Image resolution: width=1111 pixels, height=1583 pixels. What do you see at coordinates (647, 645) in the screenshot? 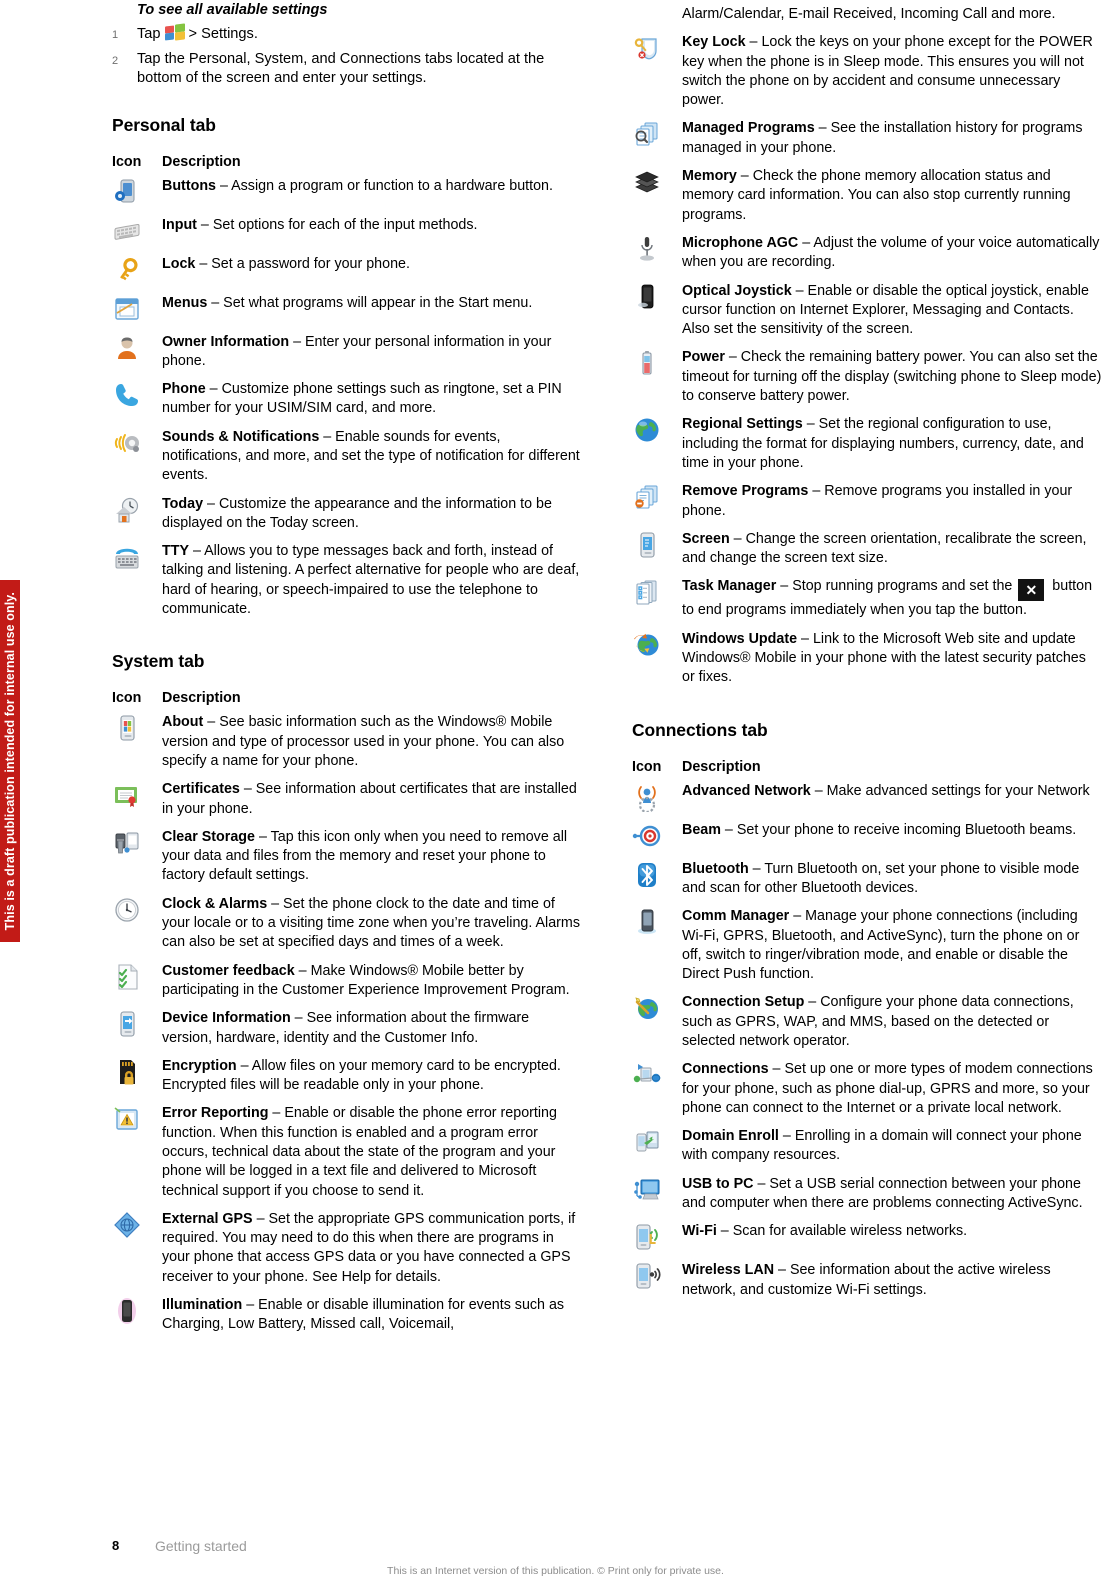
I see `windows-update-icon` at bounding box center [647, 645].